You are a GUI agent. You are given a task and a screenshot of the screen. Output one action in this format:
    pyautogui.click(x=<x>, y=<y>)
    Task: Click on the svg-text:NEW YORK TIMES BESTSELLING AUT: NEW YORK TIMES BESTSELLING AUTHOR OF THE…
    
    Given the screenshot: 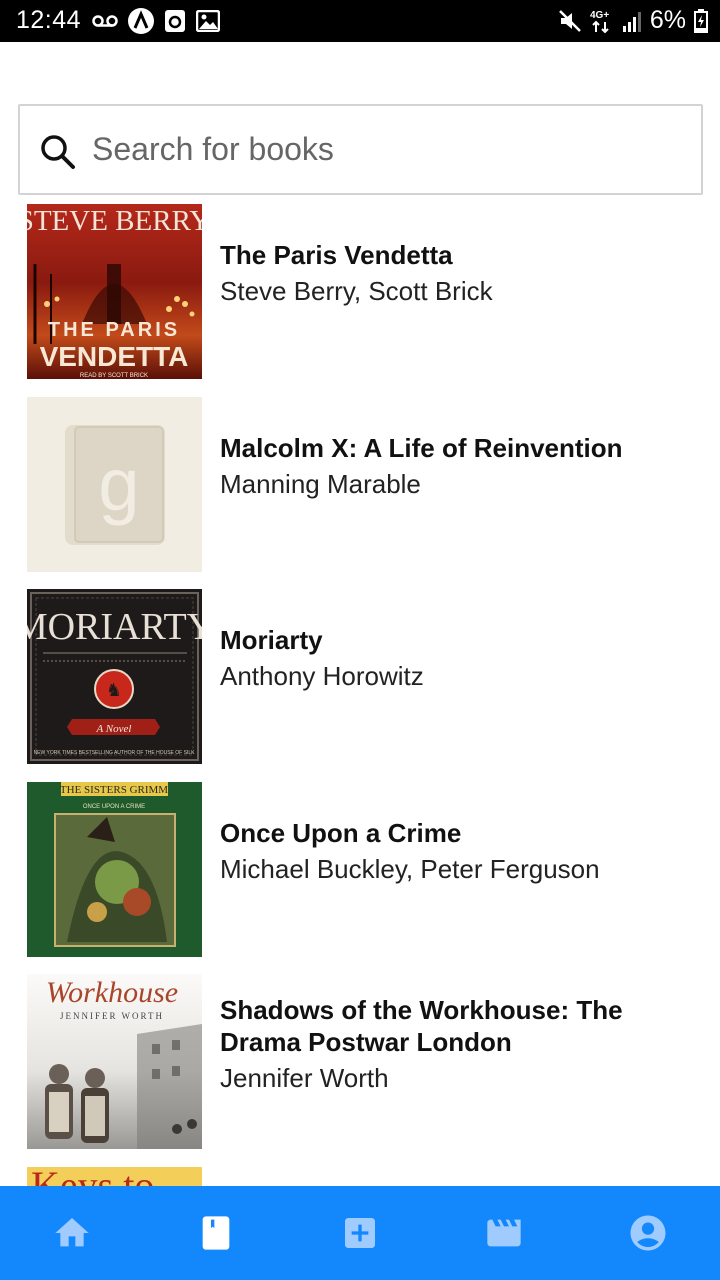 What is the action you would take?
    pyautogui.click(x=115, y=753)
    